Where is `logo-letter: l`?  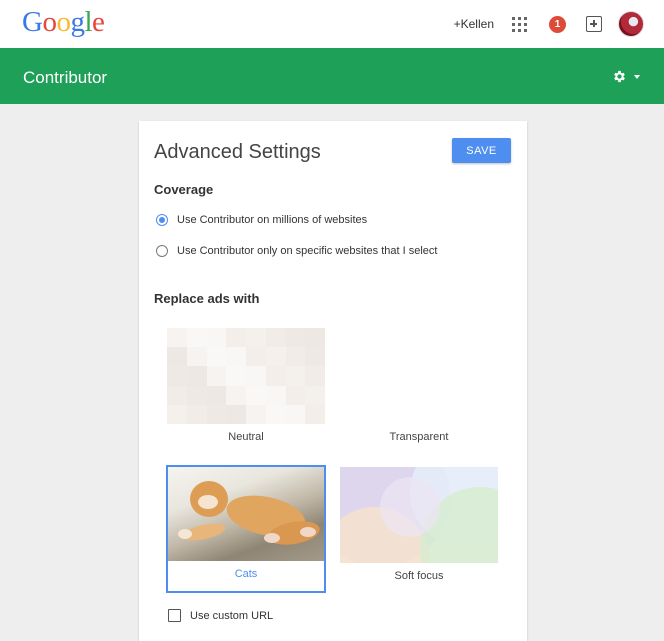 logo-letter: l is located at coordinates (88, 22).